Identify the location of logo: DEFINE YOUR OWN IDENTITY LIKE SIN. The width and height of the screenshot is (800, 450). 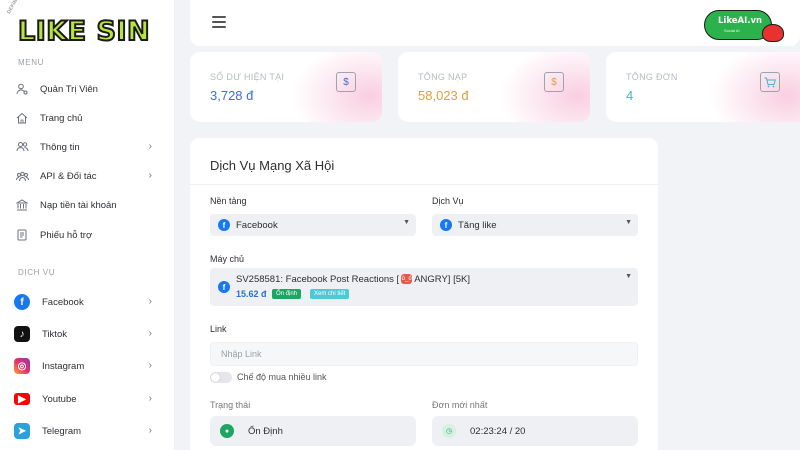
(88, 26).